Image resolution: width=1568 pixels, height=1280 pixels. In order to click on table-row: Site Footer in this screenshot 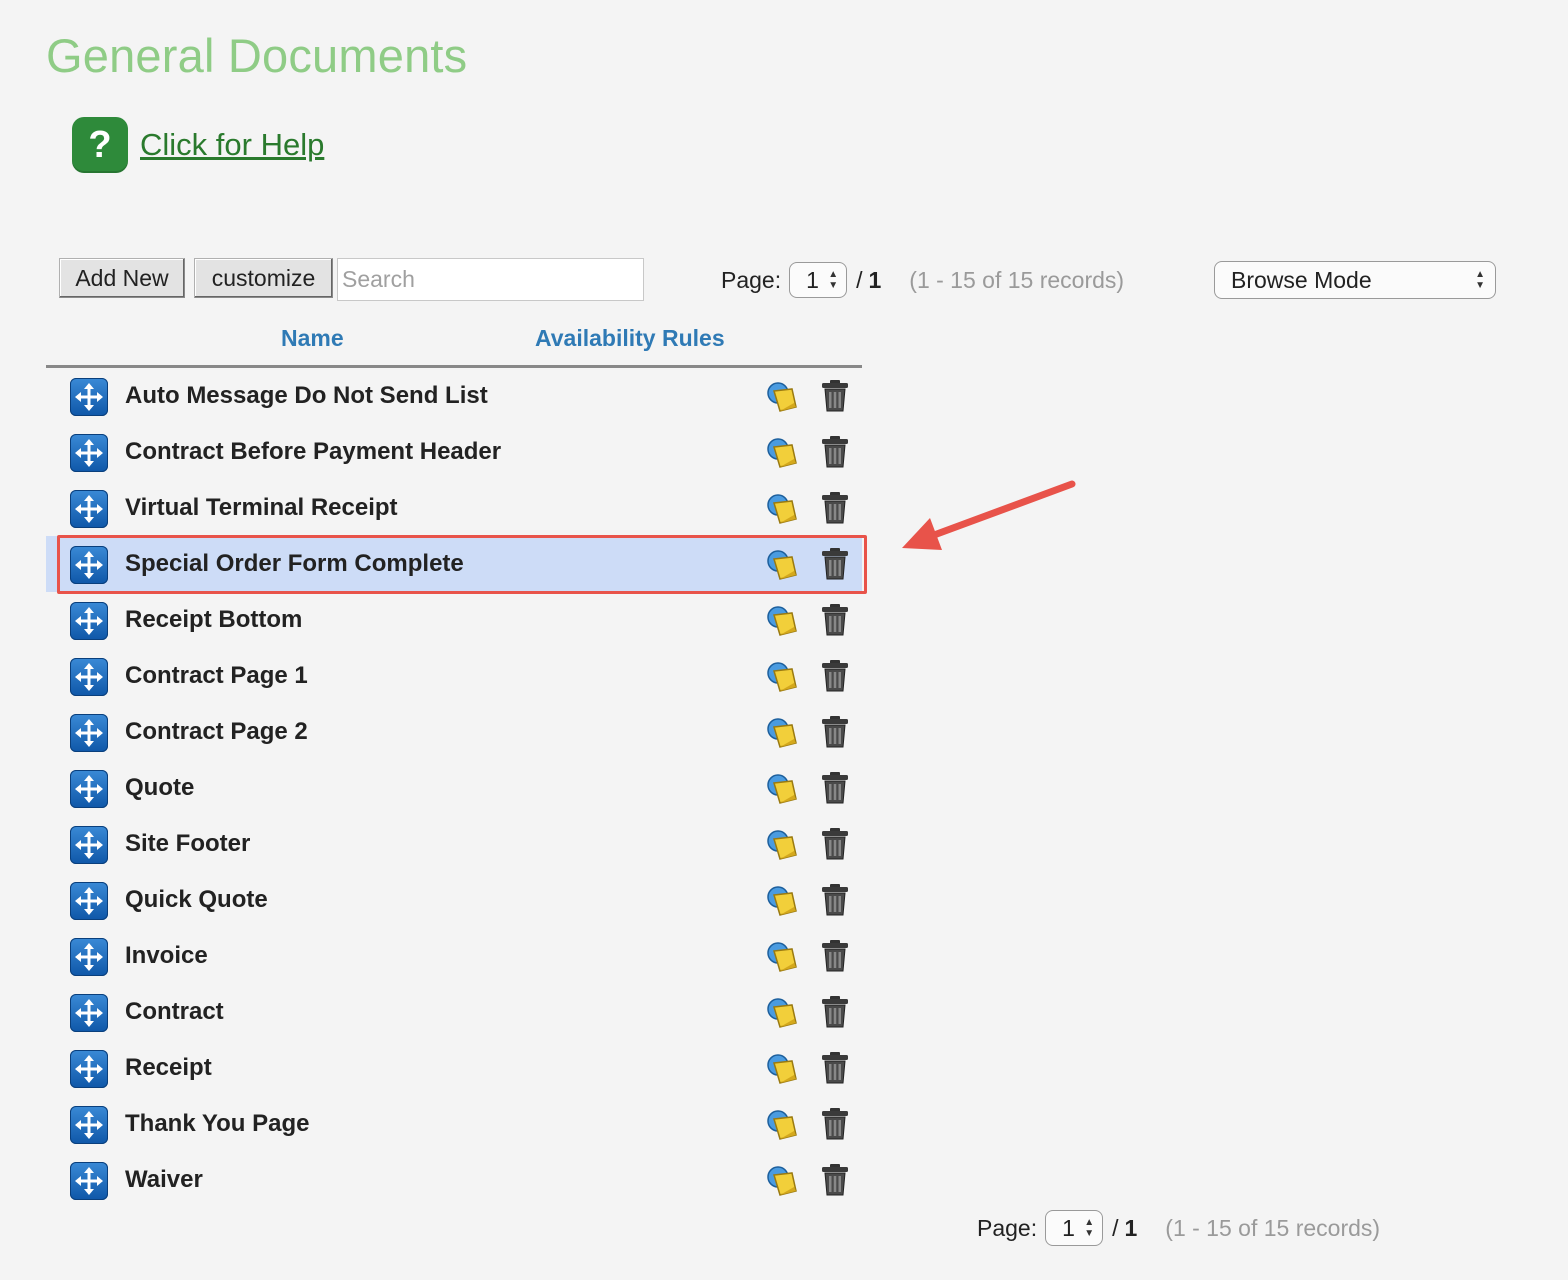, I will do `click(454, 844)`.